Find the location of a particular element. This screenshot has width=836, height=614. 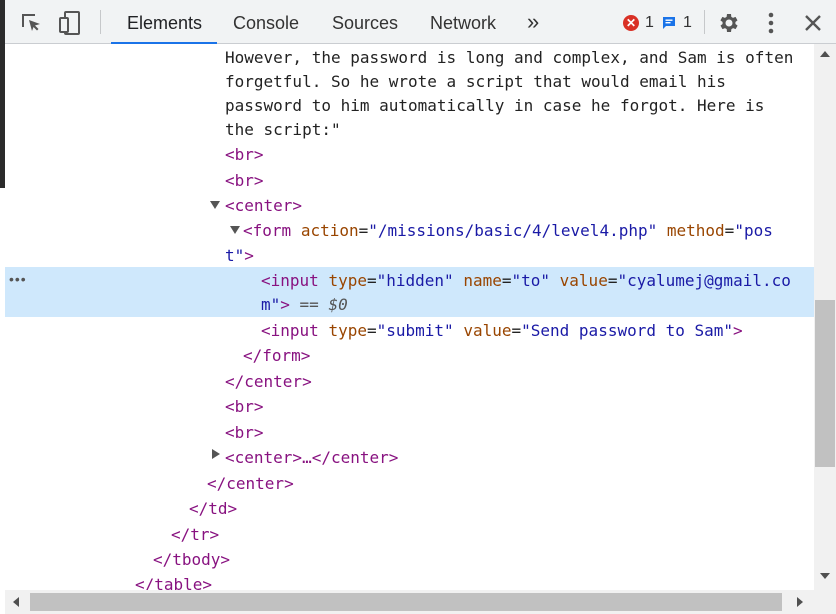

vertical-scrollbar-thumb is located at coordinates (825, 383).